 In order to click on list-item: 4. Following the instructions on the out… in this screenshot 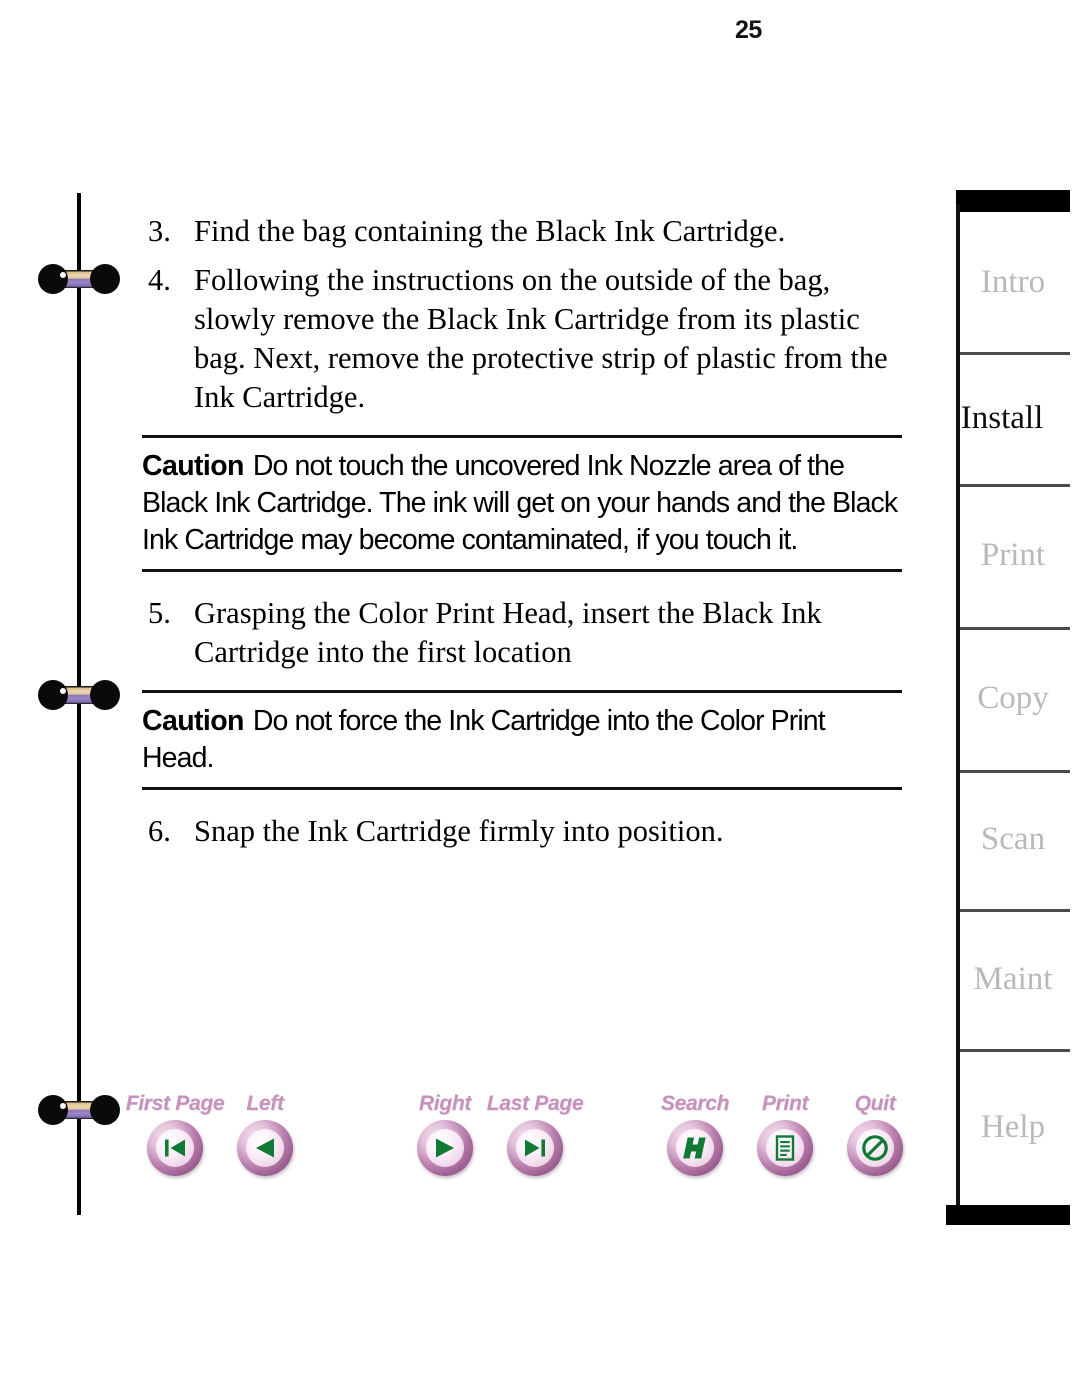, I will do `click(522, 339)`.